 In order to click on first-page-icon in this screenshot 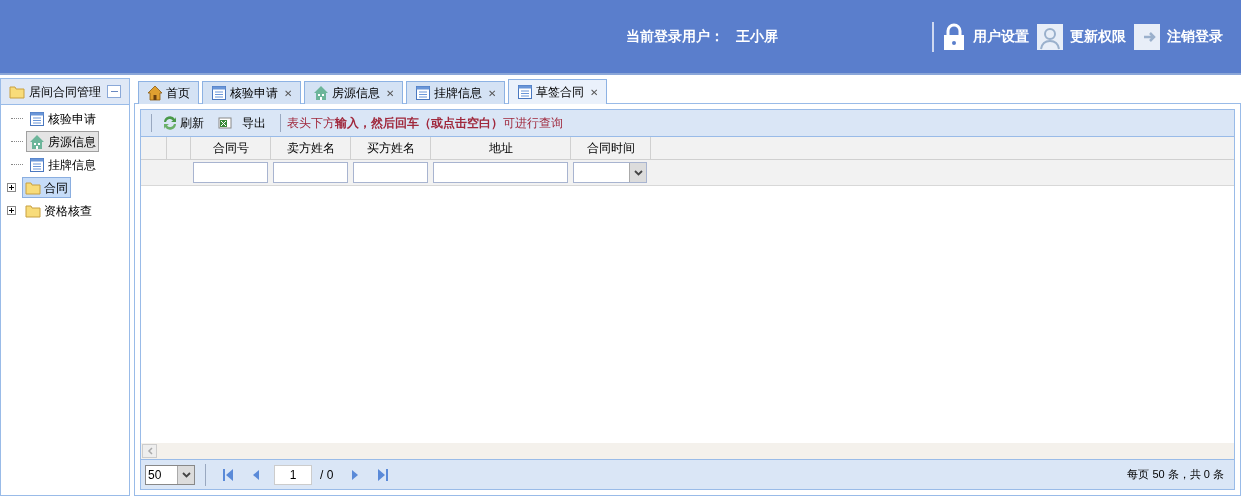, I will do `click(228, 474)`.